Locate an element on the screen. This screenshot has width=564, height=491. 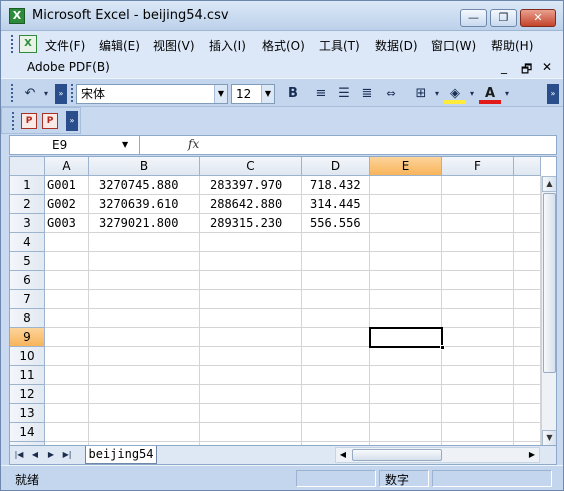
menu-tools: 工具(T) is located at coordinates (339, 45).